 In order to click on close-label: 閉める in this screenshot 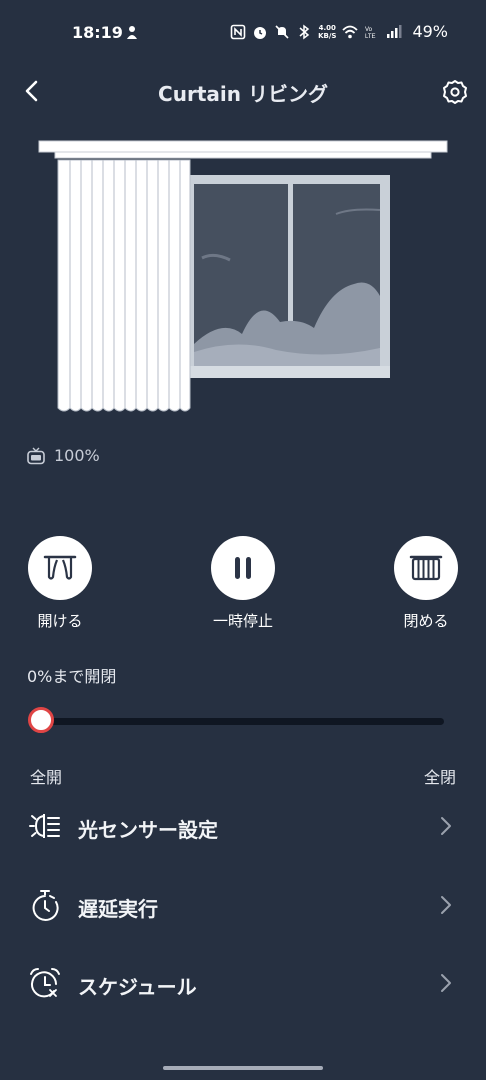, I will do `click(426, 621)`.